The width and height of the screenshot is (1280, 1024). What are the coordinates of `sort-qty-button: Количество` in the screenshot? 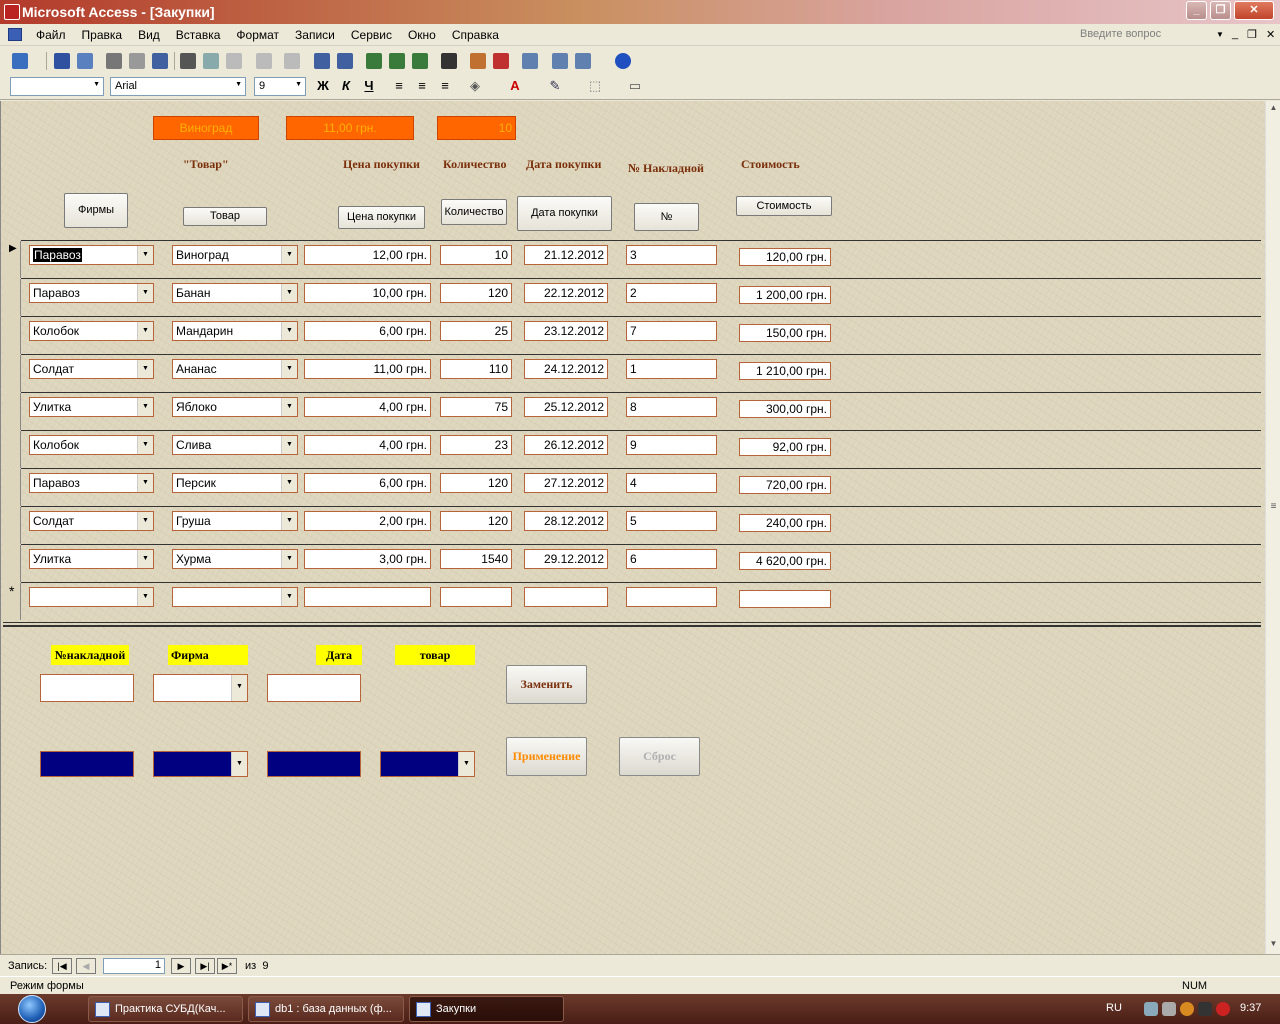 It's located at (474, 212).